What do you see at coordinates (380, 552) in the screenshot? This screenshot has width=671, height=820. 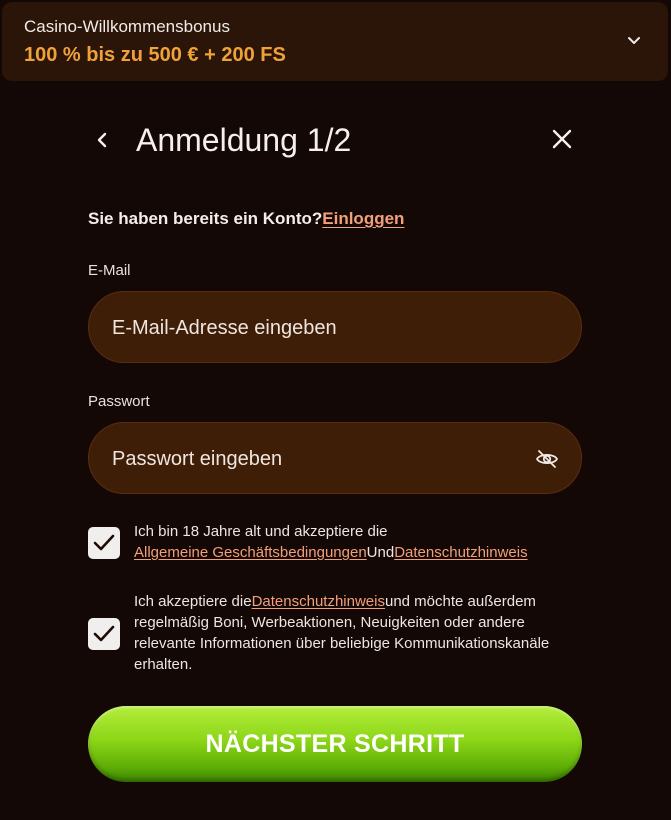 I see `terms-connector: Und` at bounding box center [380, 552].